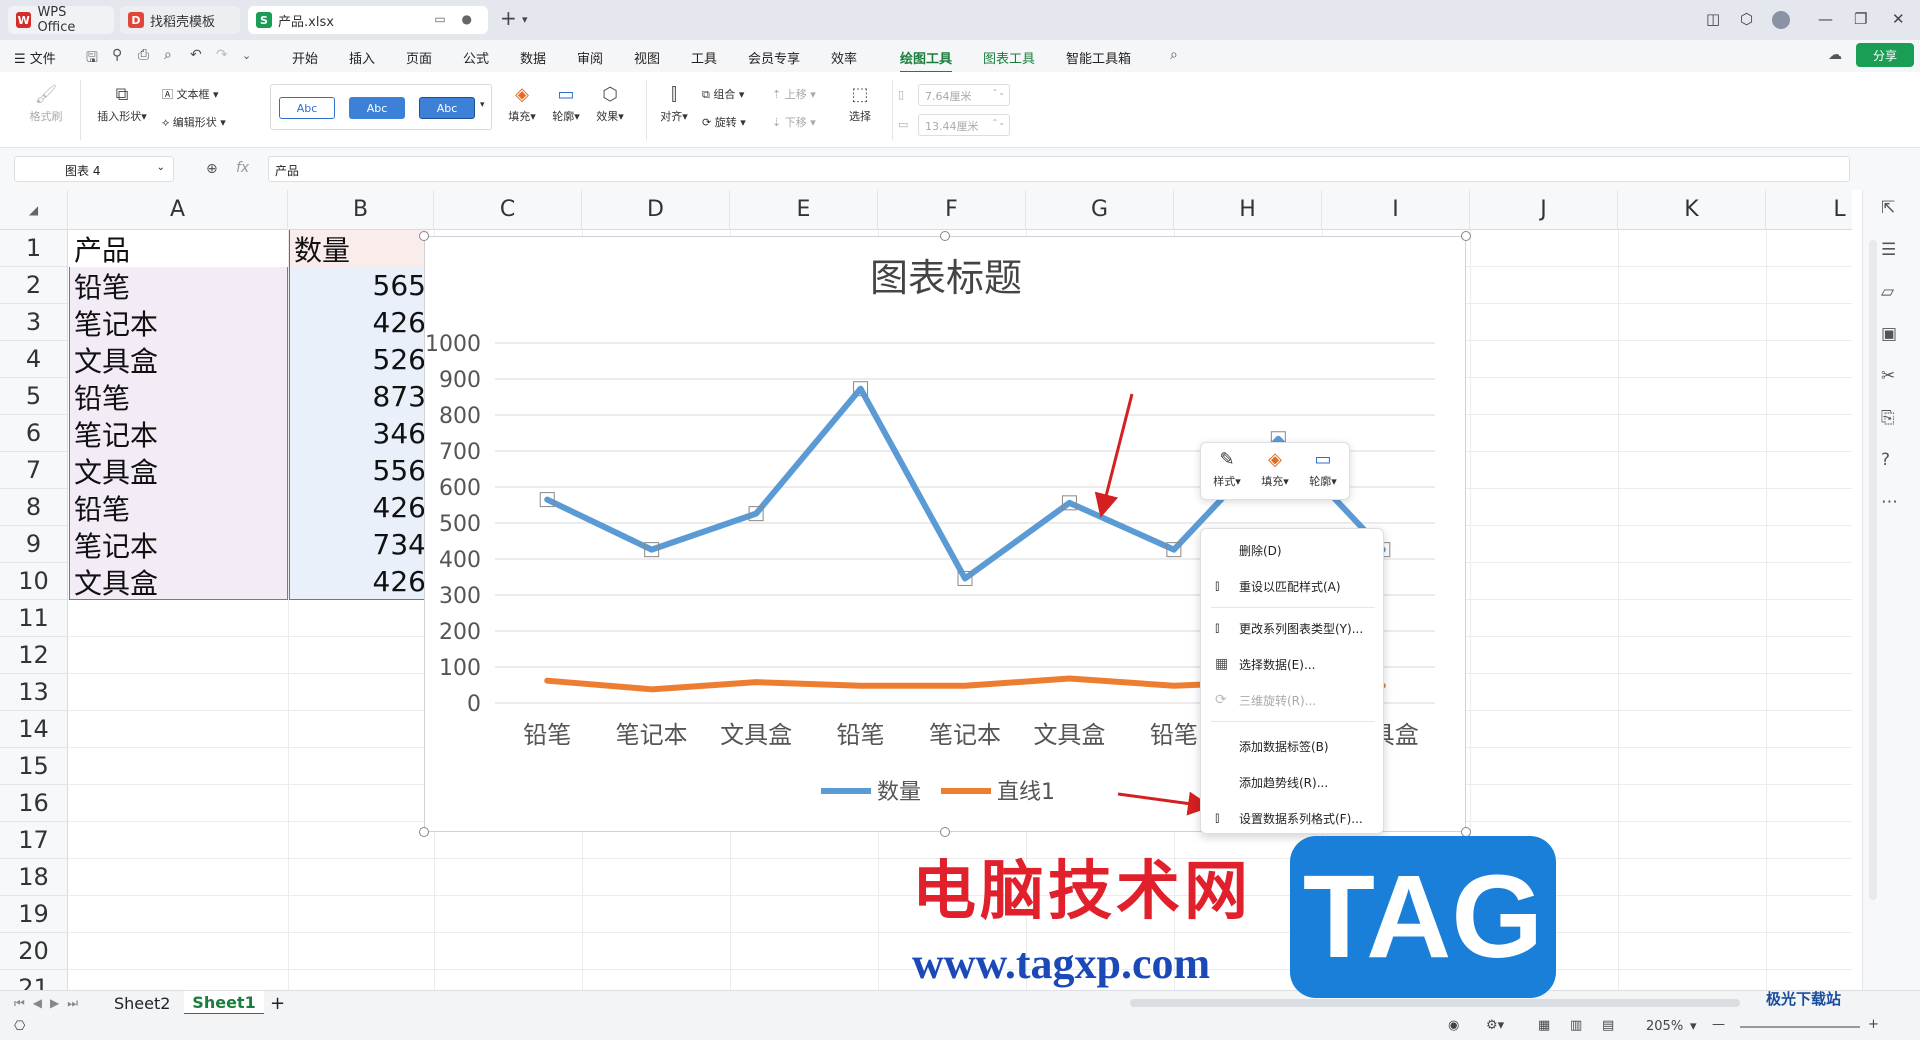  Describe the element at coordinates (1693, 1026) in the screenshot. I see `chevron-down-icon: ▾` at that location.